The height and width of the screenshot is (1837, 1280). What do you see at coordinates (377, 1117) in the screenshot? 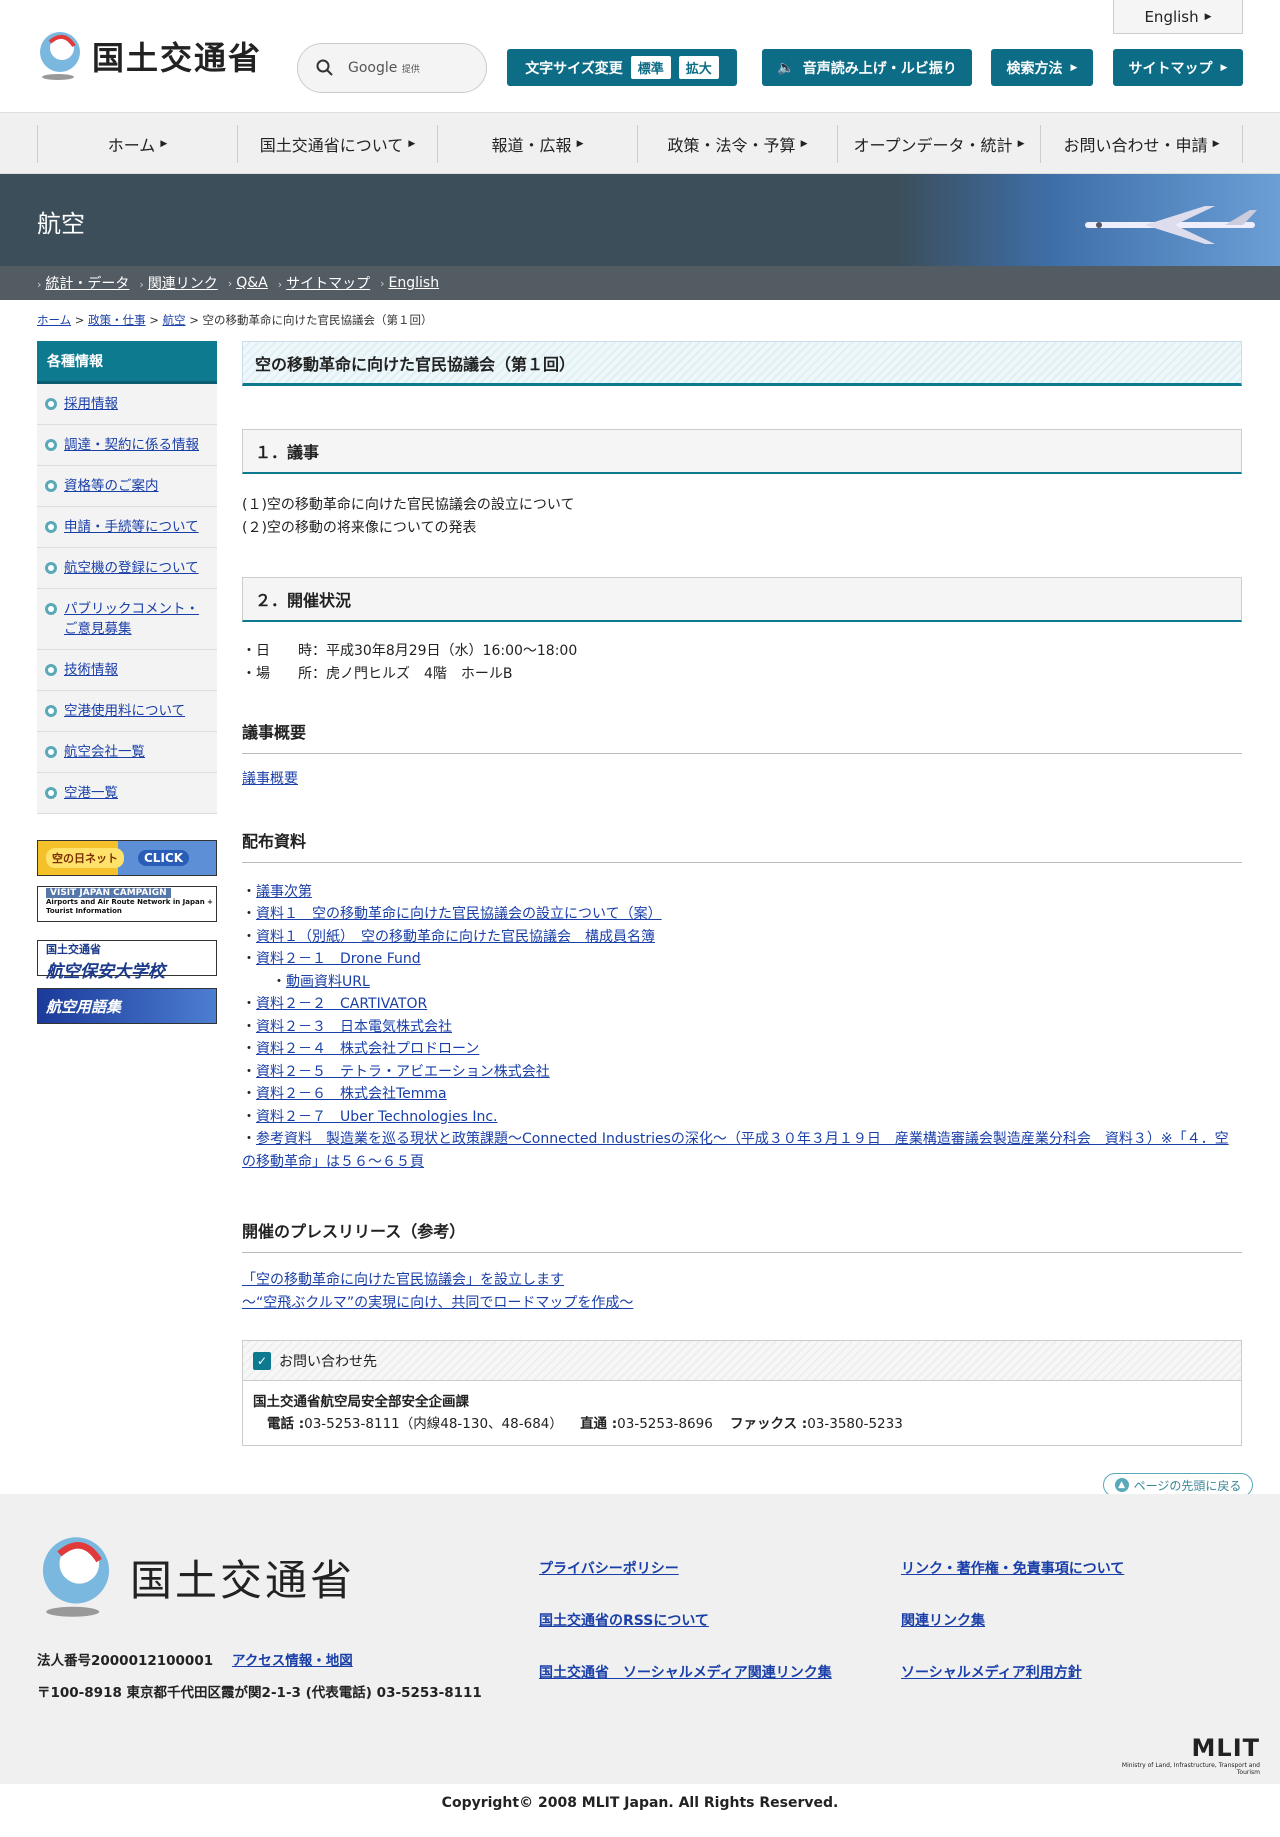
I see `material-link: 資料２－７ Uber Technologies Inc.` at bounding box center [377, 1117].